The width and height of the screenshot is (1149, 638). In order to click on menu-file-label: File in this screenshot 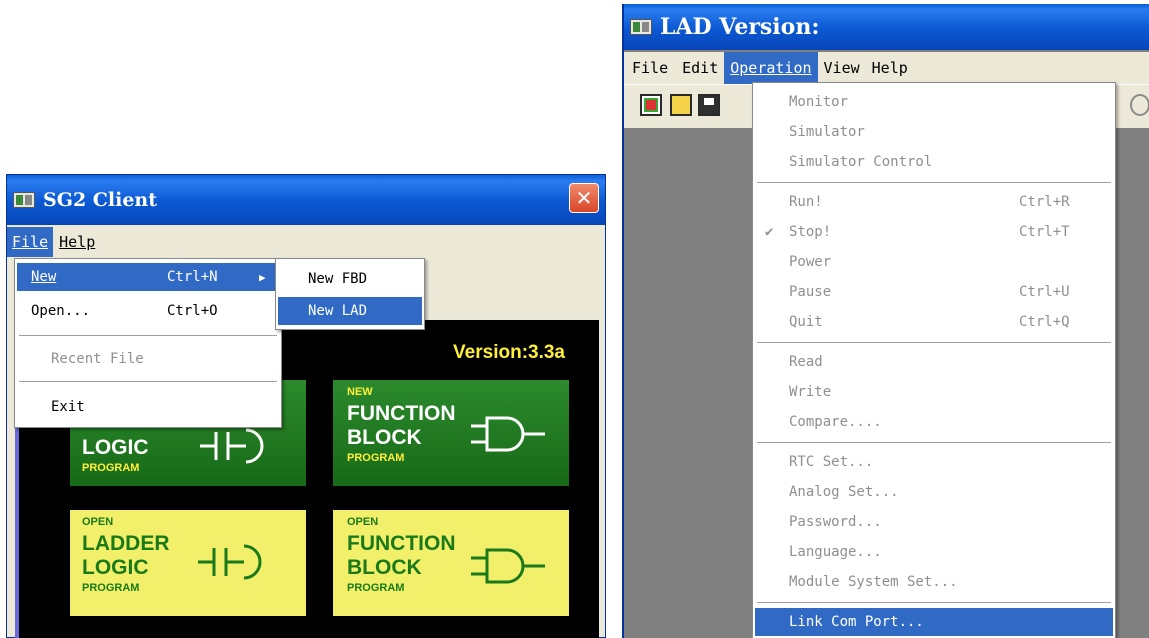, I will do `click(30, 242)`.